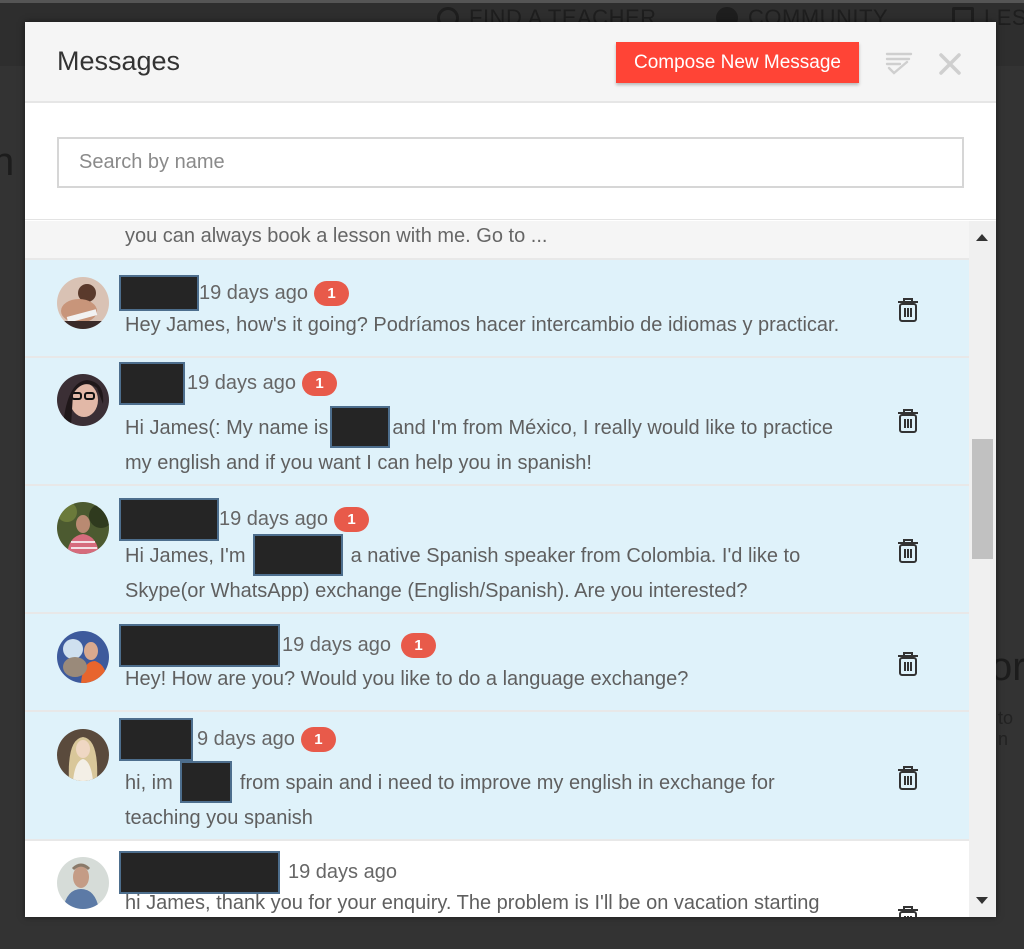  I want to click on mark-all-read-icon, so click(899, 63).